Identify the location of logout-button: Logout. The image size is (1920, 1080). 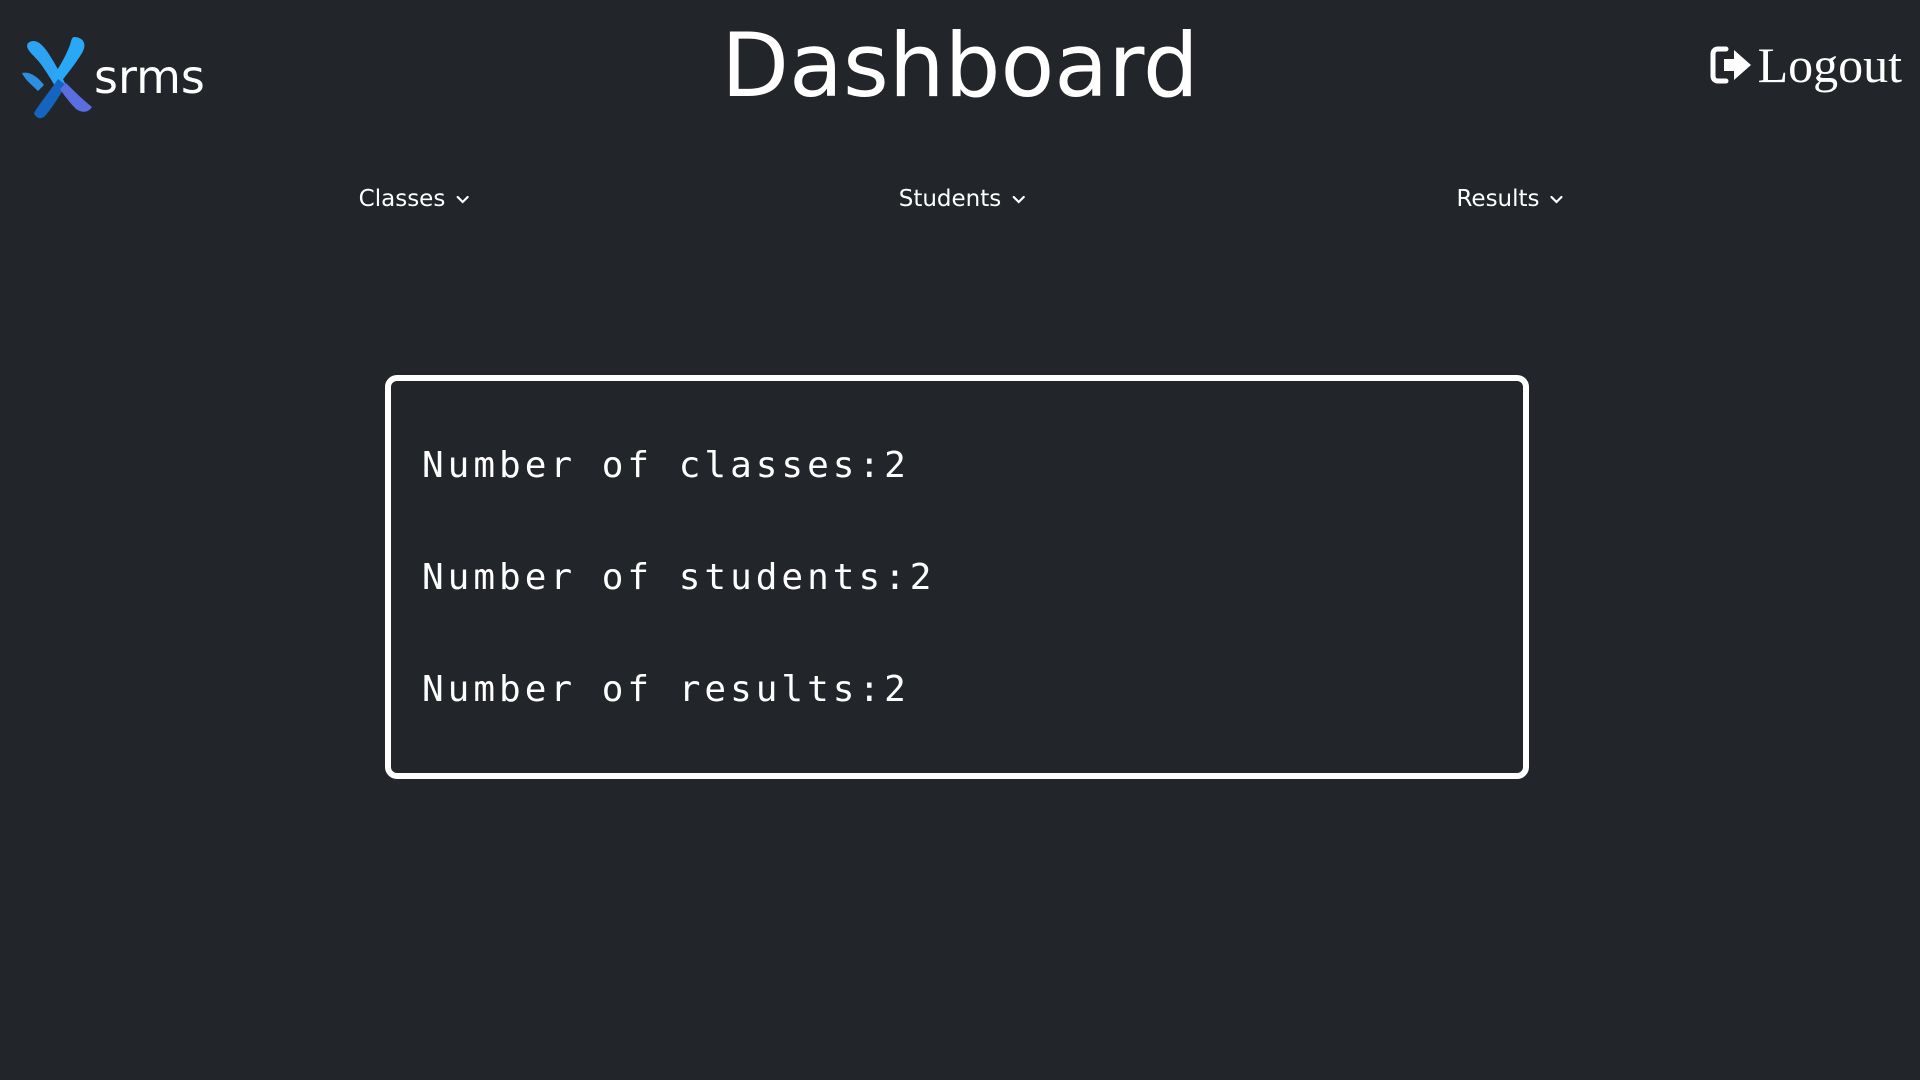
(1806, 65).